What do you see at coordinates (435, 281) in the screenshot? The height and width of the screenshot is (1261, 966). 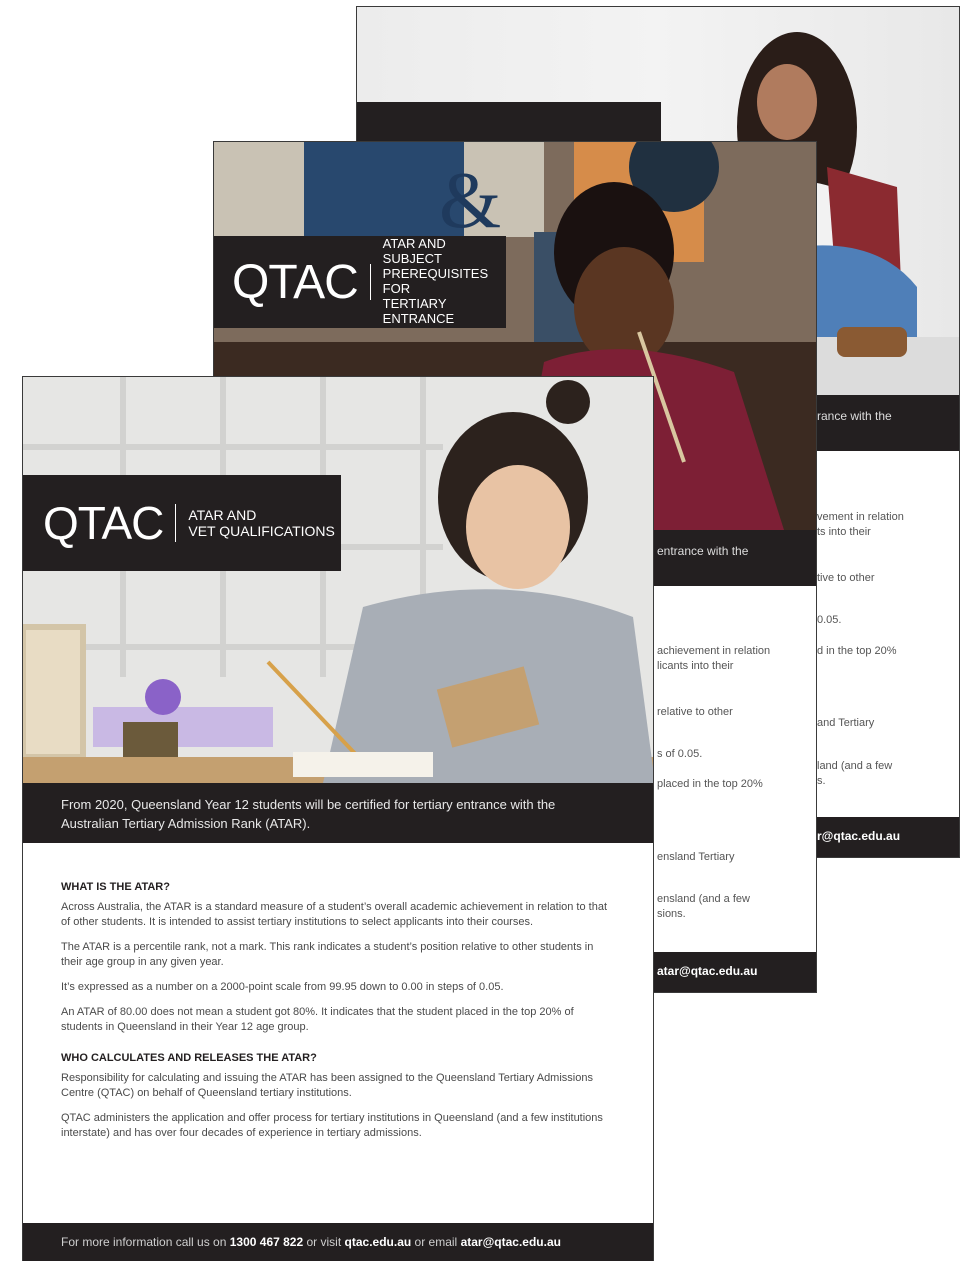 I see `title-line: PREREQUISITES FOR` at bounding box center [435, 281].